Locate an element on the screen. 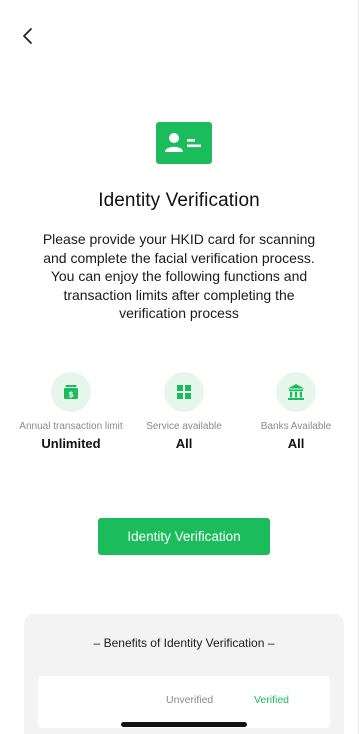  feature-services: Service available All is located at coordinates (184, 411).